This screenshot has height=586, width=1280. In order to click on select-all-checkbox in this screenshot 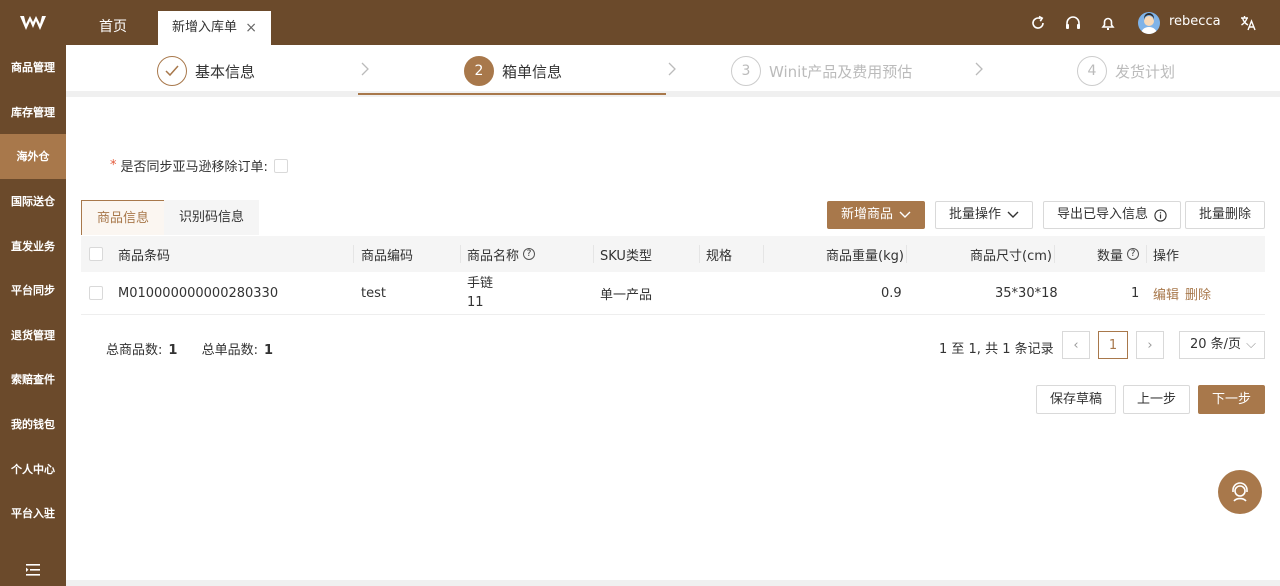, I will do `click(96, 254)`.